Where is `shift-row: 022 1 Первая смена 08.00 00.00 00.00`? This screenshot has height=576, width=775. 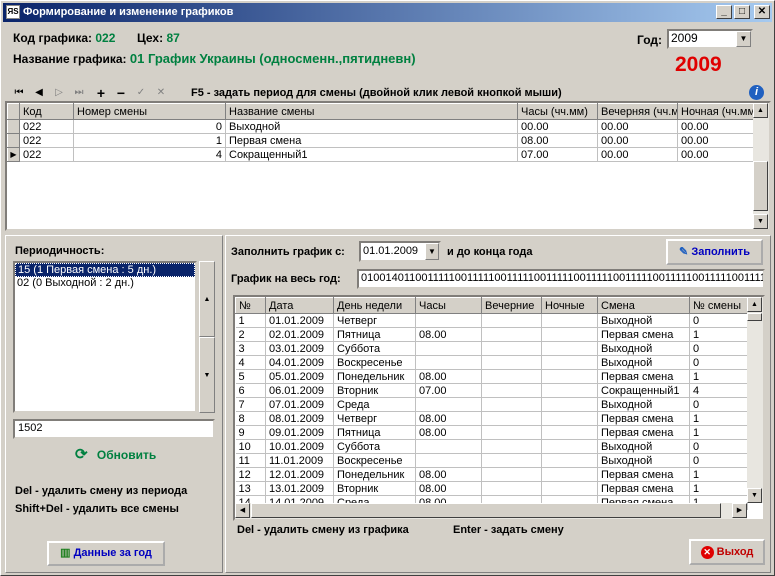
shift-row: 022 1 Первая смена 08.00 00.00 00.00 is located at coordinates (381, 140).